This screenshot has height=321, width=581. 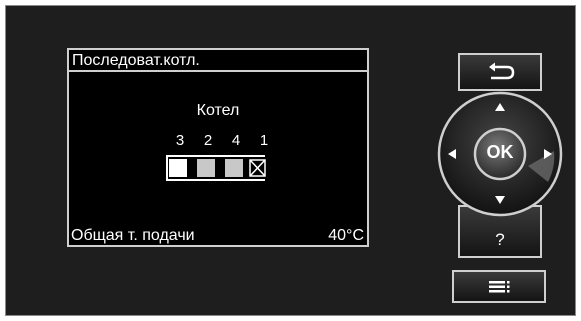 What do you see at coordinates (500, 239) in the screenshot?
I see `help-label: ?` at bounding box center [500, 239].